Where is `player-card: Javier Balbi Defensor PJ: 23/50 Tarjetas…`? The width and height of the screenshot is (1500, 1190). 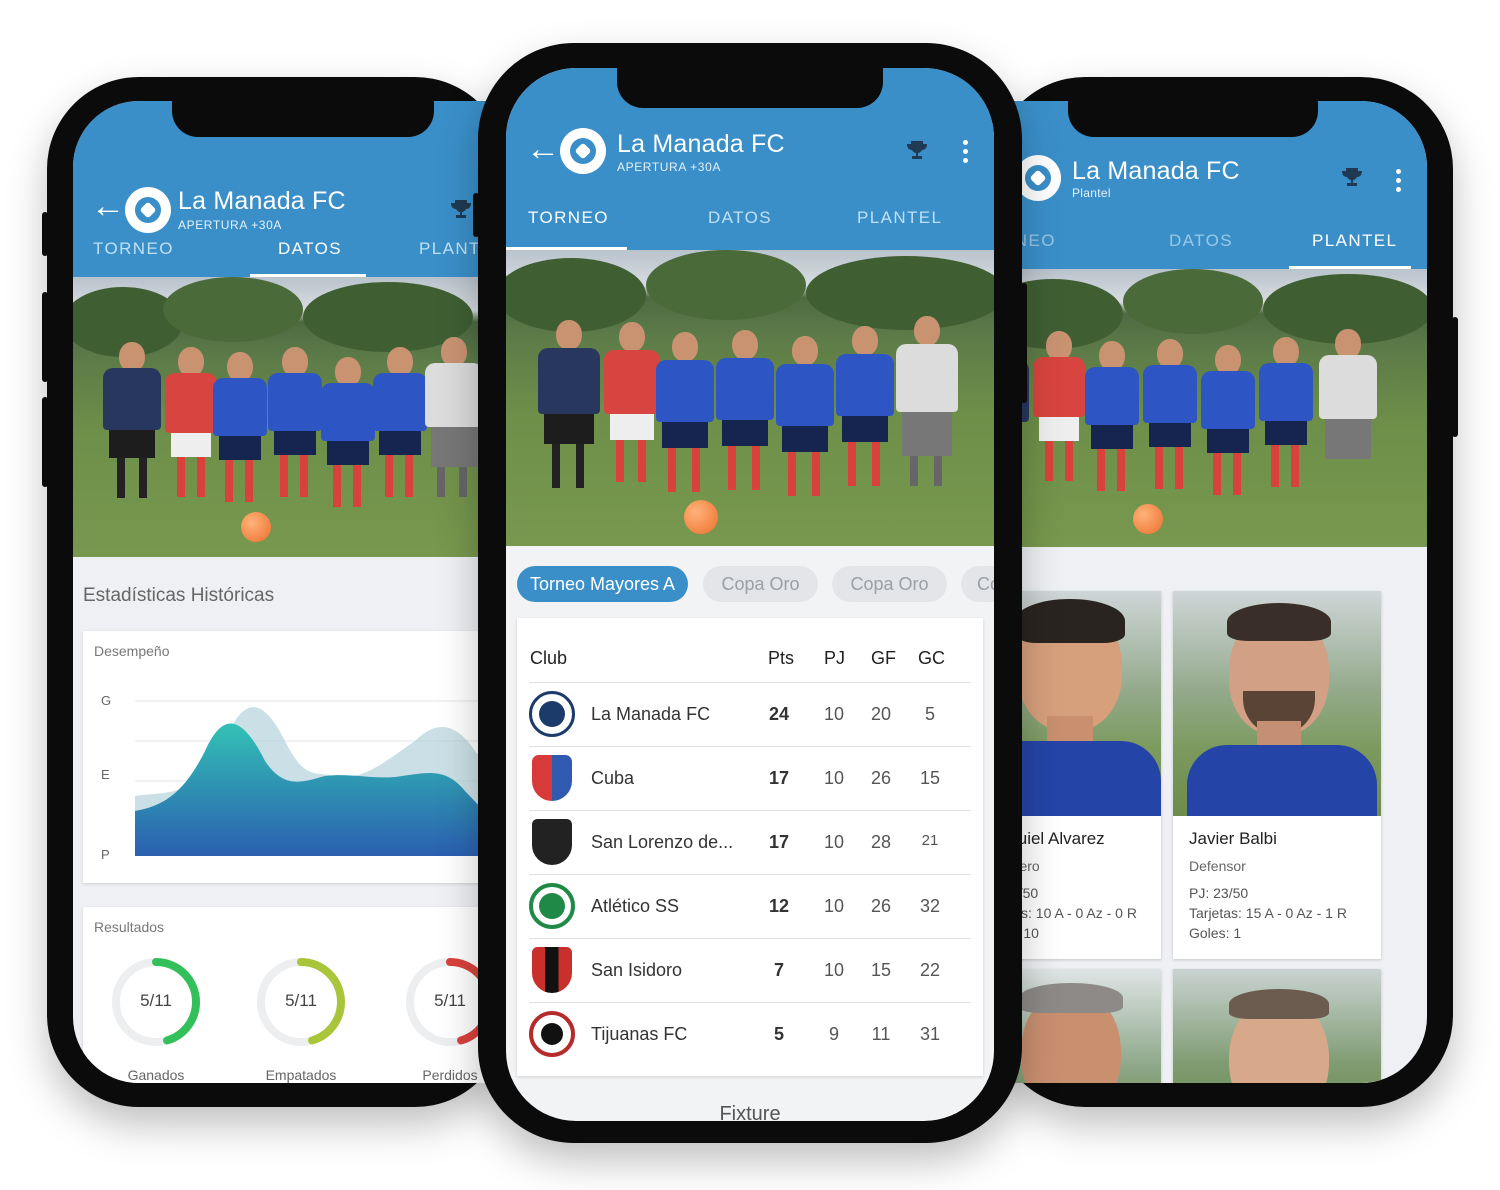
player-card: Javier Balbi Defensor PJ: 23/50 Tarjetas… is located at coordinates (1277, 775).